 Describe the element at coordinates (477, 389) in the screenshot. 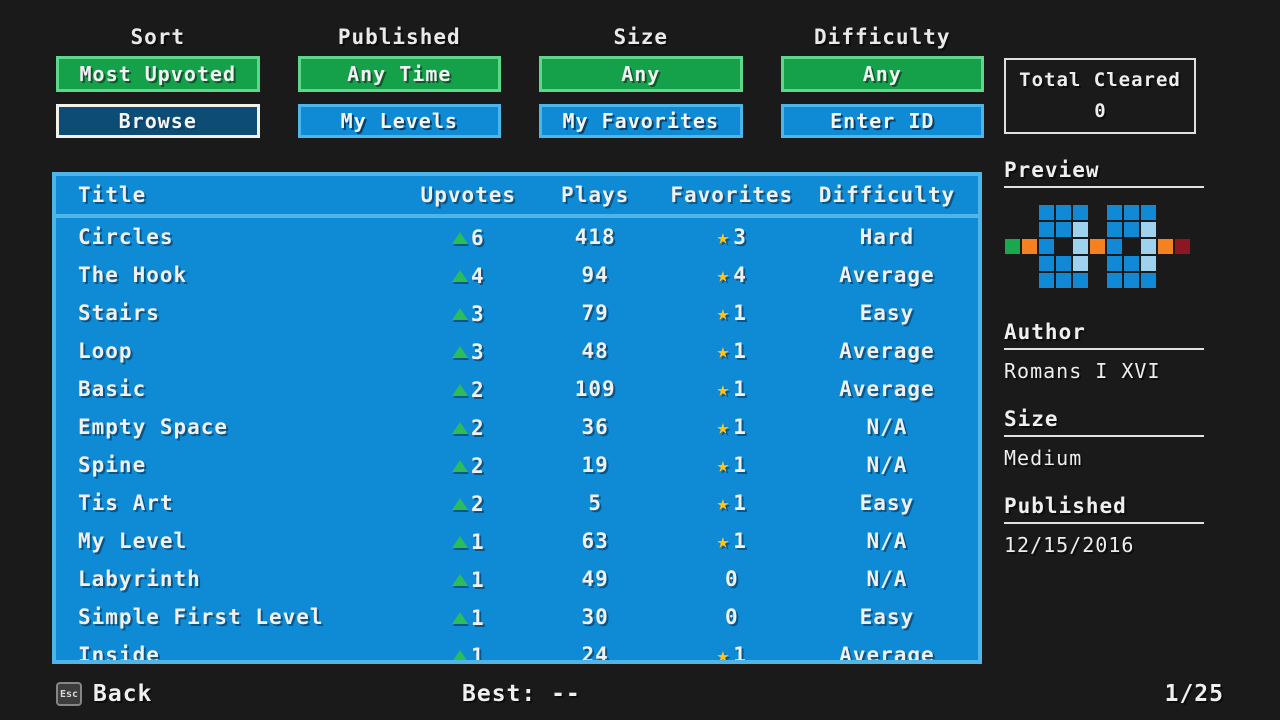

I see `upvote-count: 2` at that location.